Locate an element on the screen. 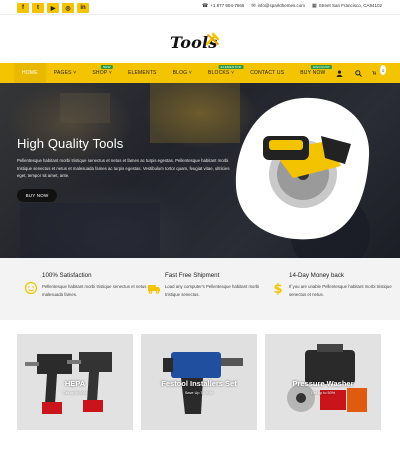 This screenshot has width=400, height=450. category-card-festool: Festool Installers Set Save Up To 50% is located at coordinates (199, 382).